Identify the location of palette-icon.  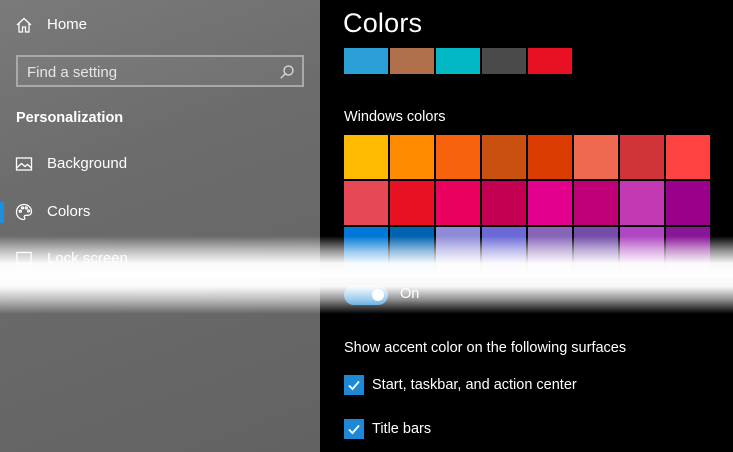
(24, 212).